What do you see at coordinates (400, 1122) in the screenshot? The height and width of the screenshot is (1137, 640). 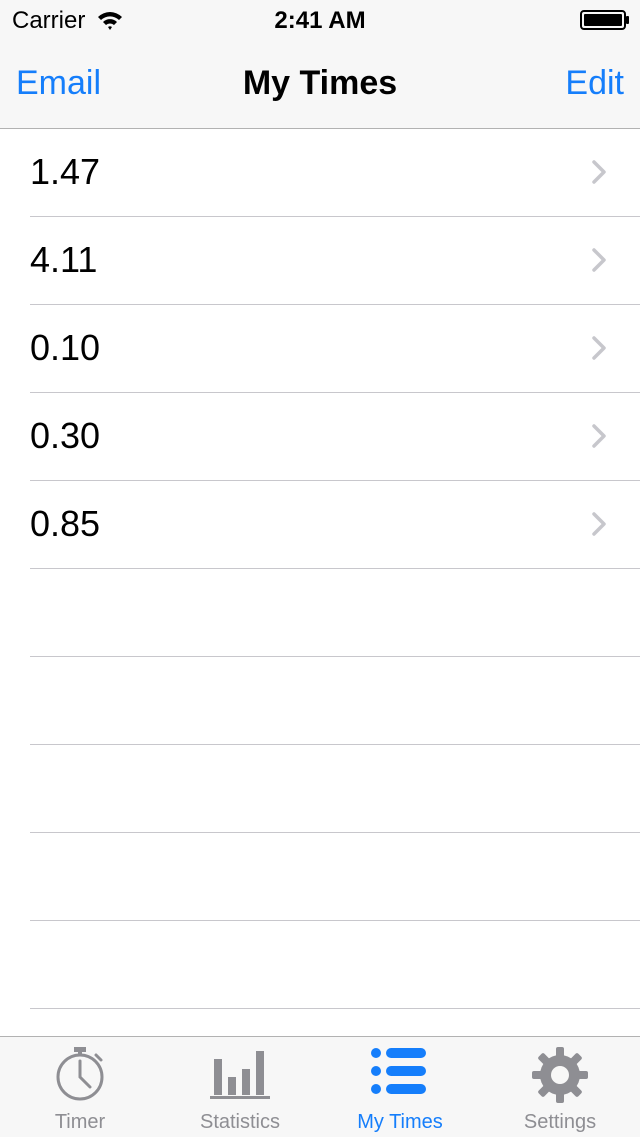 I see `tab-label: My Times` at bounding box center [400, 1122].